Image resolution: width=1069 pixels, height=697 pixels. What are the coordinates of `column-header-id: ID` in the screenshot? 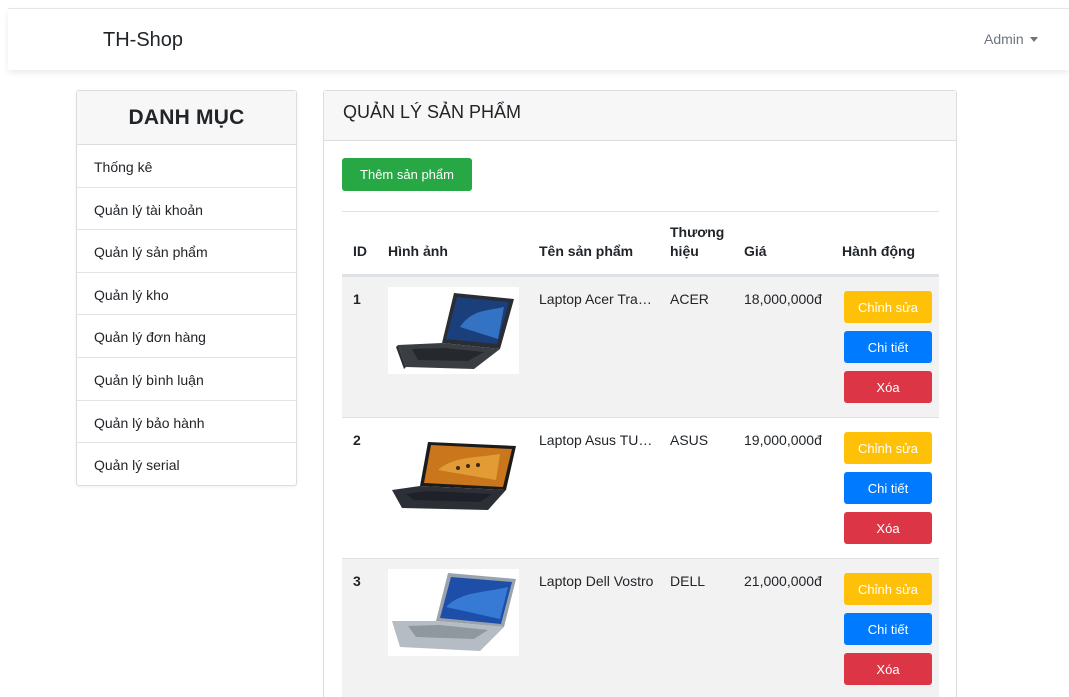 It's located at (360, 251).